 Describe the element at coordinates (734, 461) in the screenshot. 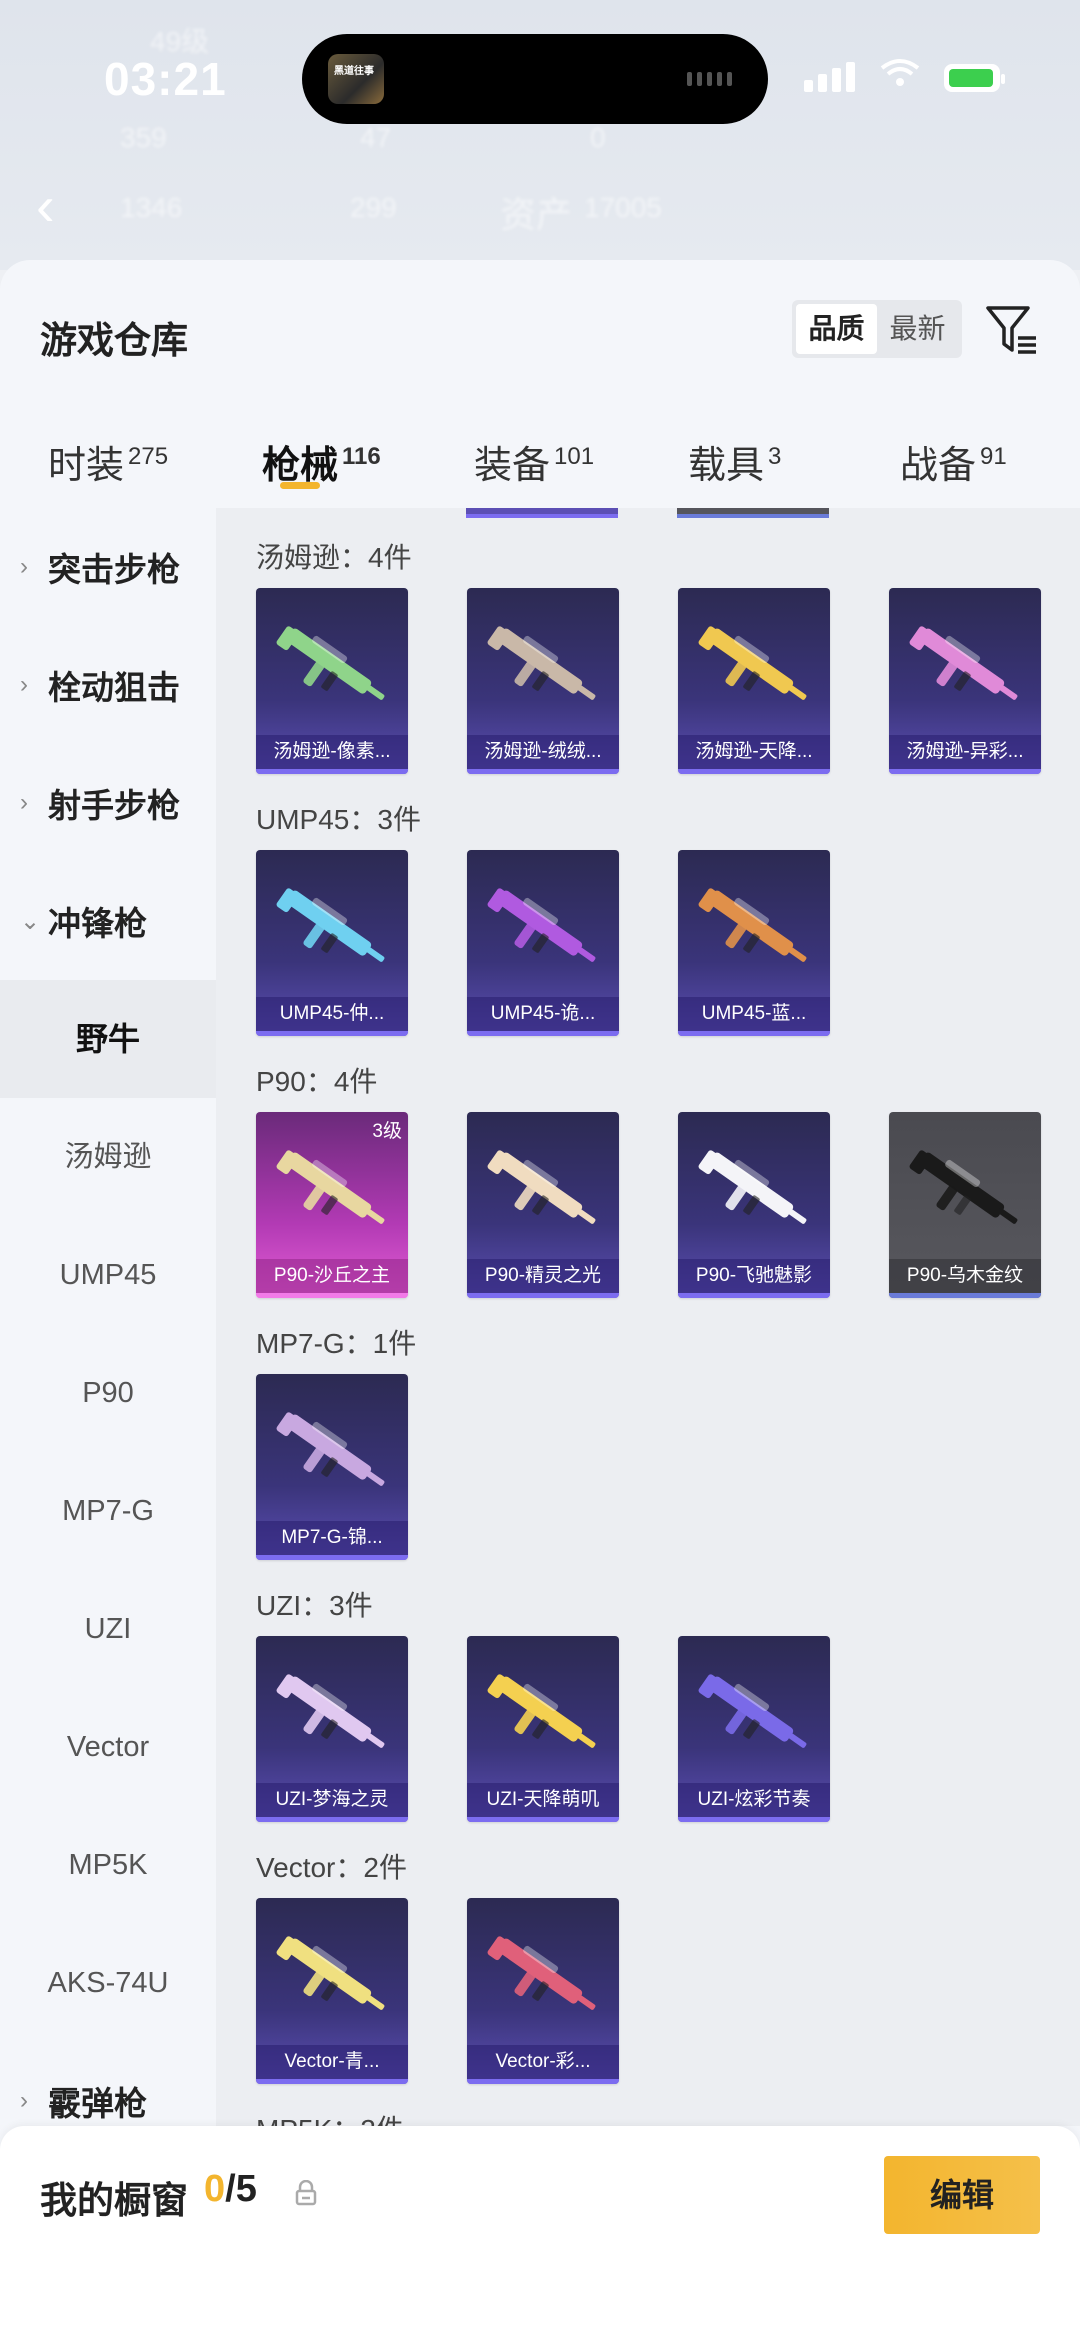

I see `tab-vehicles: 载具 3` at that location.